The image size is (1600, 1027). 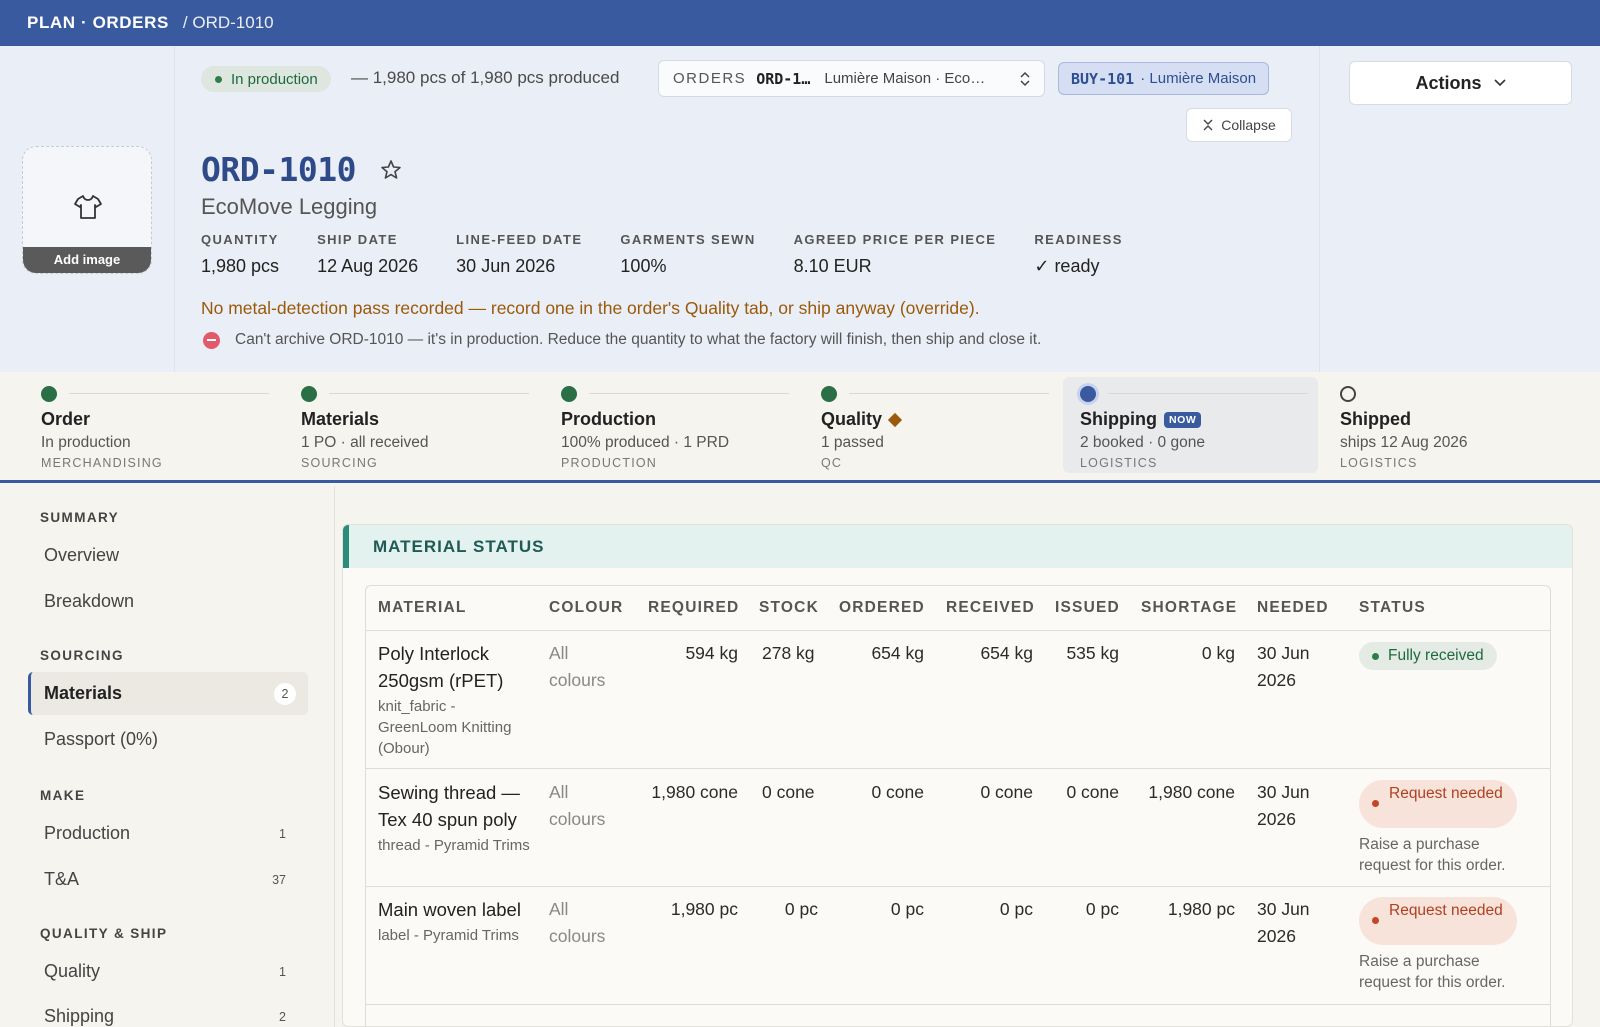 What do you see at coordinates (957, 546) in the screenshot?
I see `card-title: MATERIAL STATUS` at bounding box center [957, 546].